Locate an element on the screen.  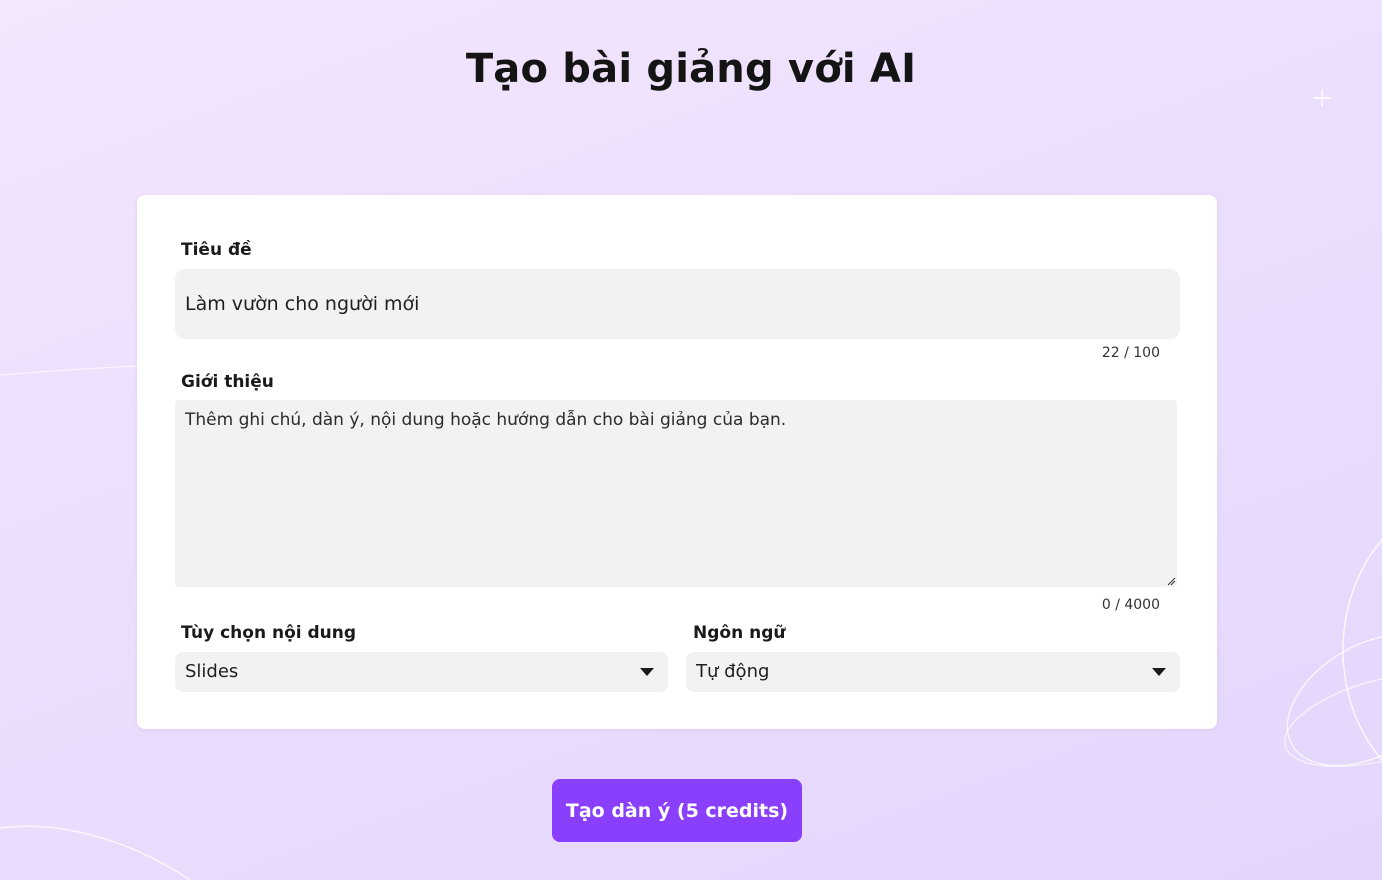
language-value: Tự động is located at coordinates (733, 671).